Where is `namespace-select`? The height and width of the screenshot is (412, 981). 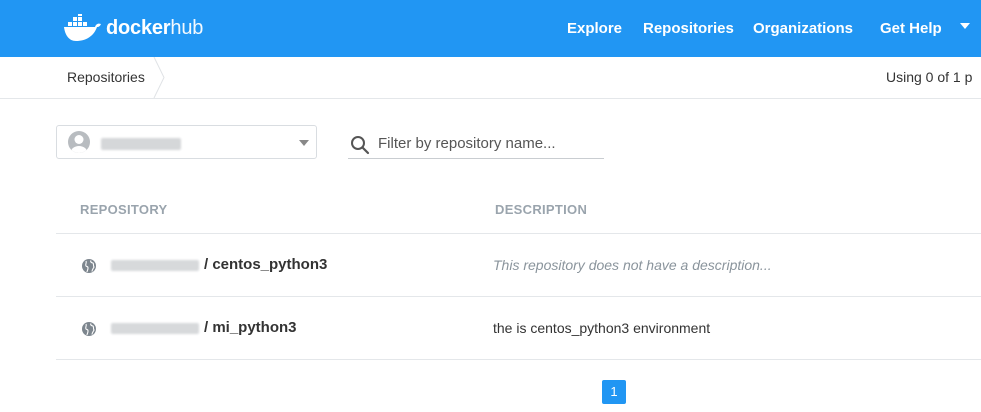 namespace-select is located at coordinates (186, 142).